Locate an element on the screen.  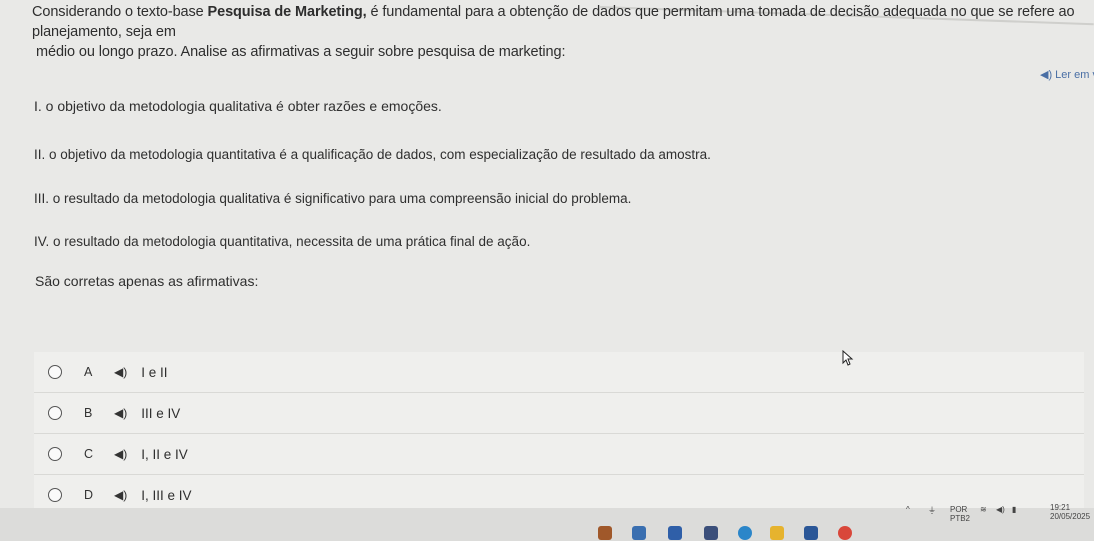
radio-c is located at coordinates (55, 454).